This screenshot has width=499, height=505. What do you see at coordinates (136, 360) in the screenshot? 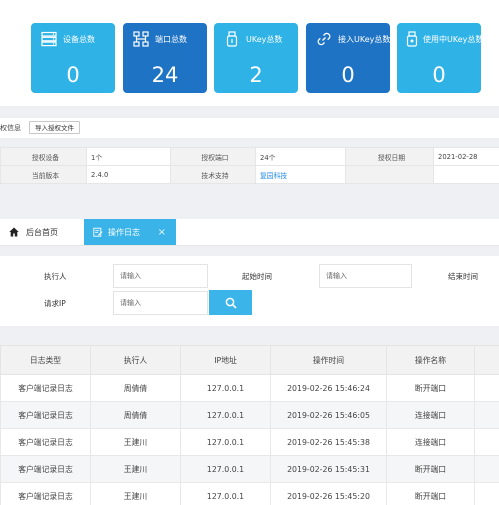
I see `column-header: 执行人` at bounding box center [136, 360].